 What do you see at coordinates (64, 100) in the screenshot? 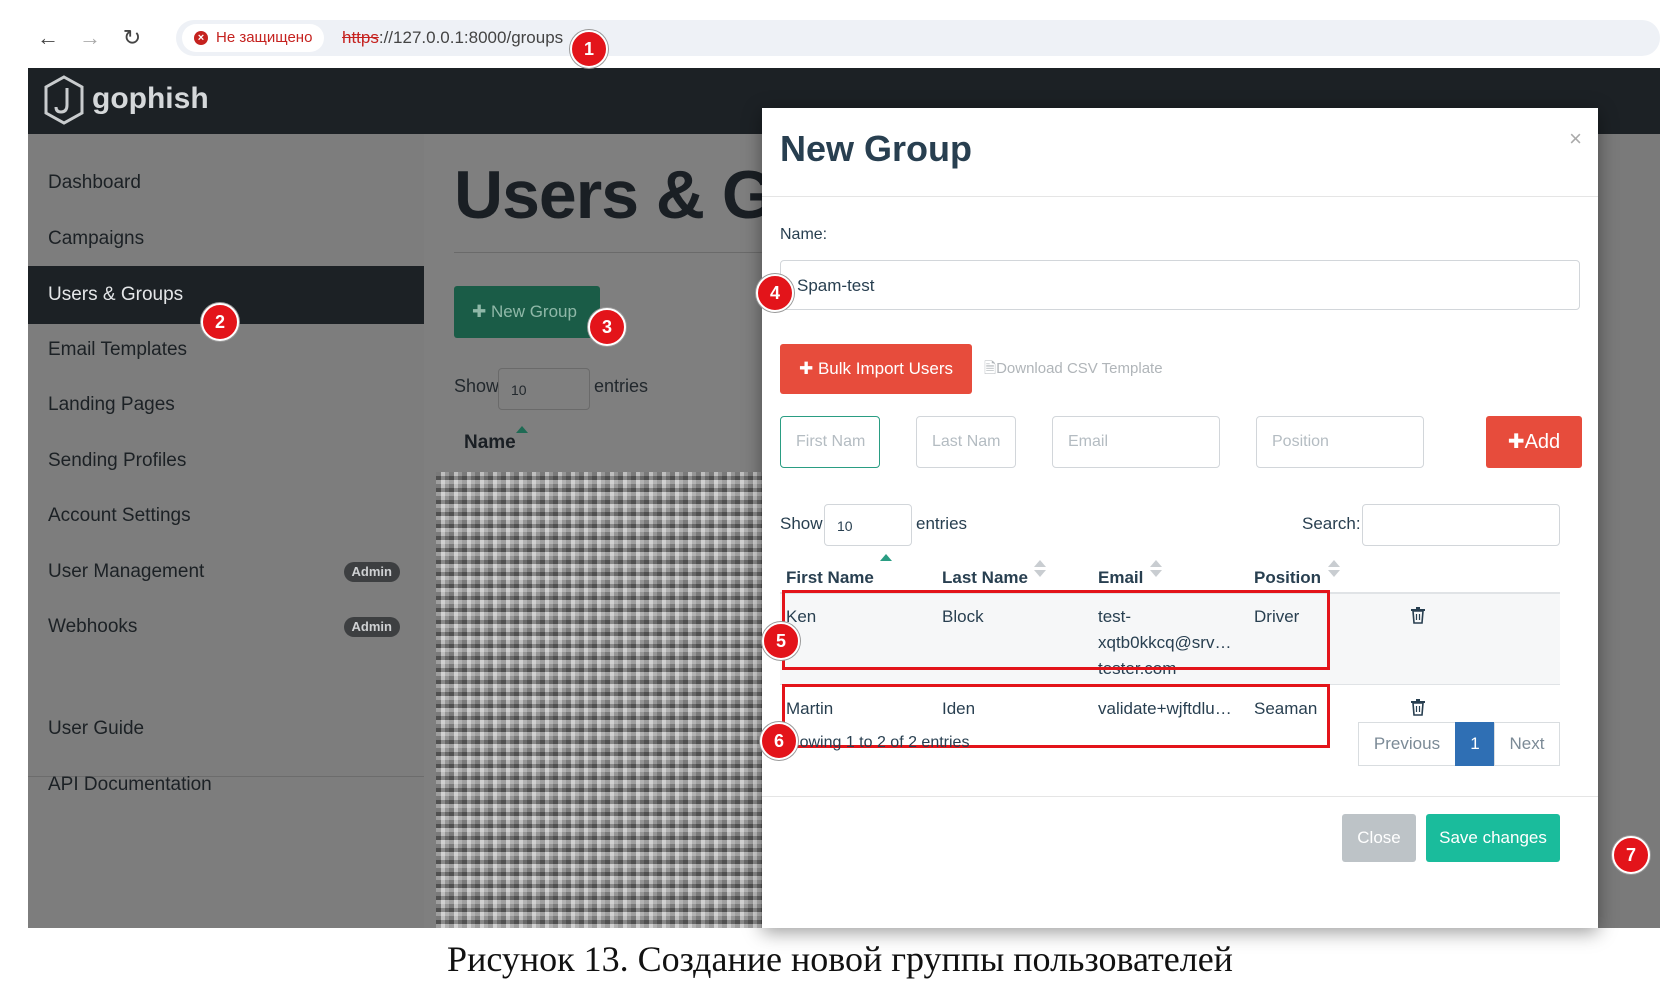
I see `gophish-logo-icon` at bounding box center [64, 100].